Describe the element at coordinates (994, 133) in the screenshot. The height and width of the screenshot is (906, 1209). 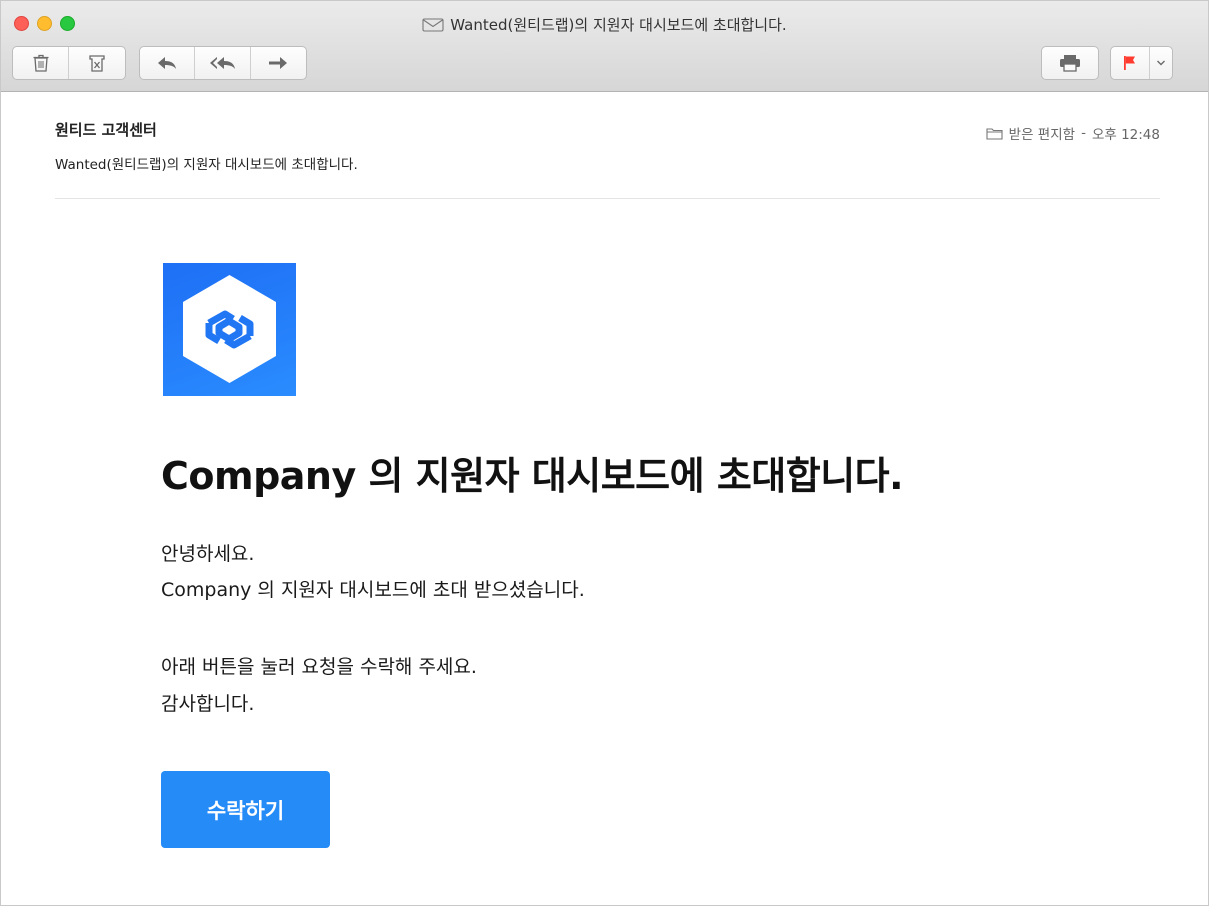
I see `folder-icon` at that location.